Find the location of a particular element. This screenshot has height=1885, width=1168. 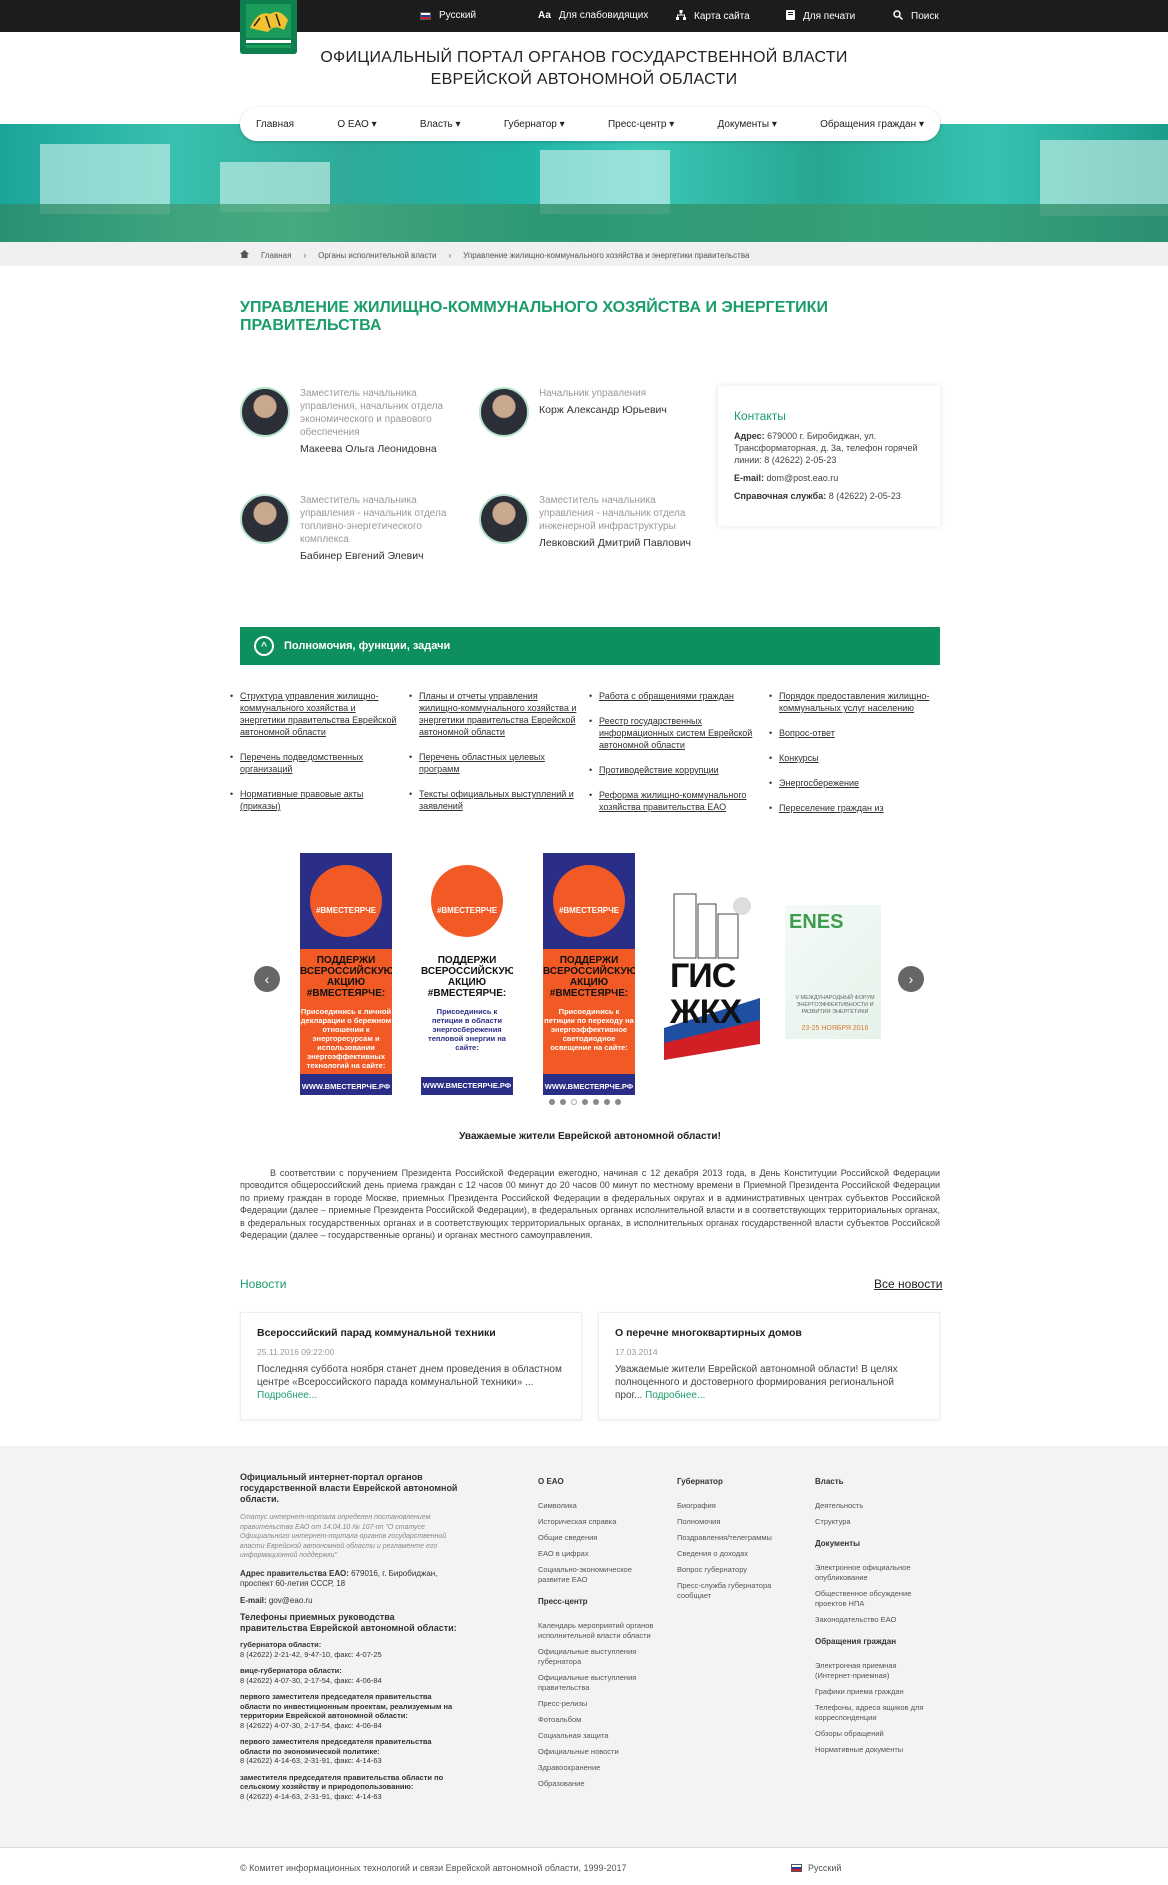

footer-link: Электронное официальное опубликование is located at coordinates (875, 1573).